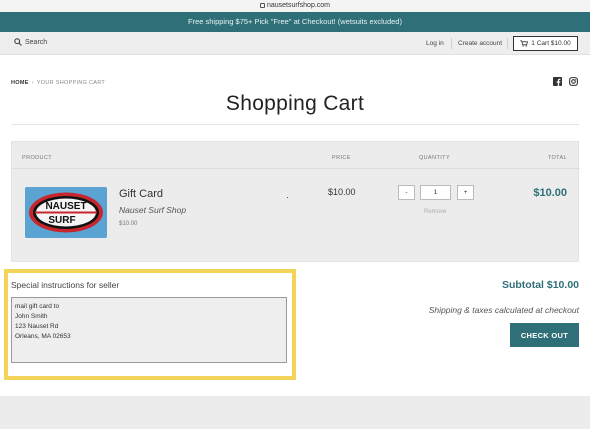  Describe the element at coordinates (298, 5) in the screenshot. I see `url-text: nausetsurfshop.com` at that location.